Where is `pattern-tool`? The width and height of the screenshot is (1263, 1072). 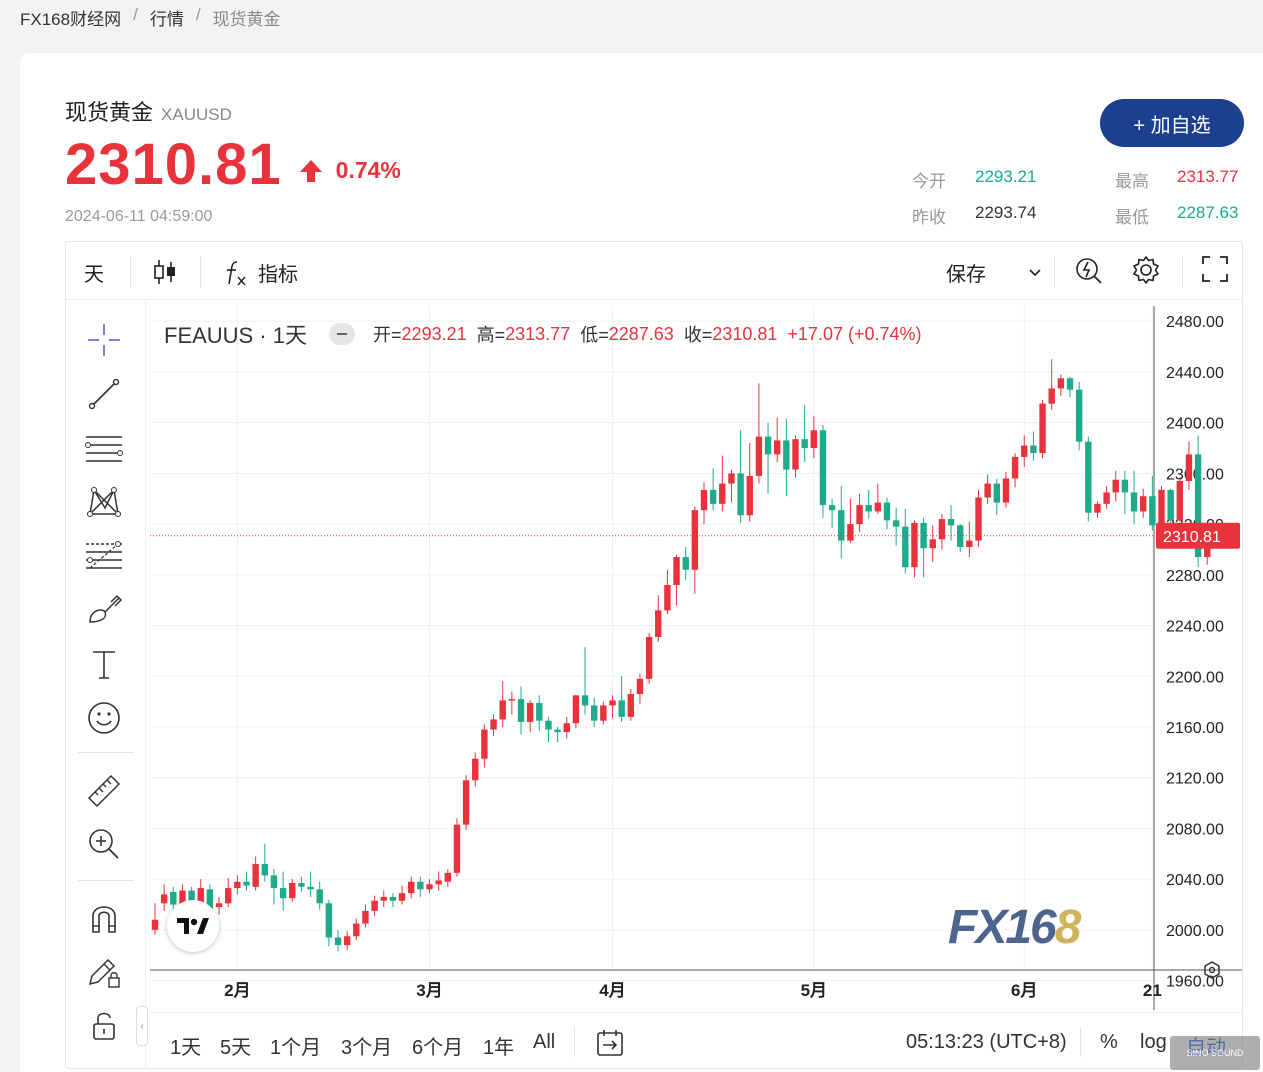 pattern-tool is located at coordinates (104, 502).